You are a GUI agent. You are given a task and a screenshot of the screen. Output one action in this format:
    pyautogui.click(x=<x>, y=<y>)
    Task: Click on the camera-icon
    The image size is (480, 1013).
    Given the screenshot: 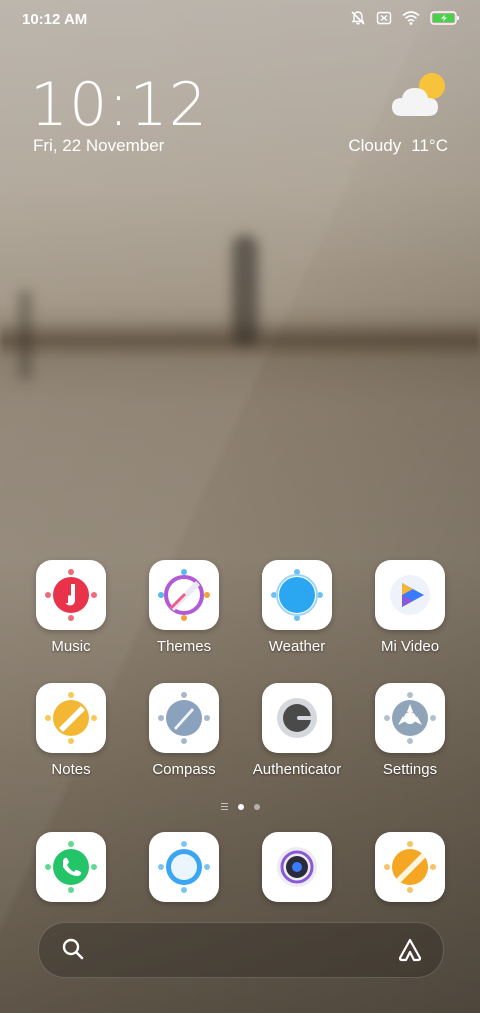 What is the action you would take?
    pyautogui.click(x=297, y=867)
    